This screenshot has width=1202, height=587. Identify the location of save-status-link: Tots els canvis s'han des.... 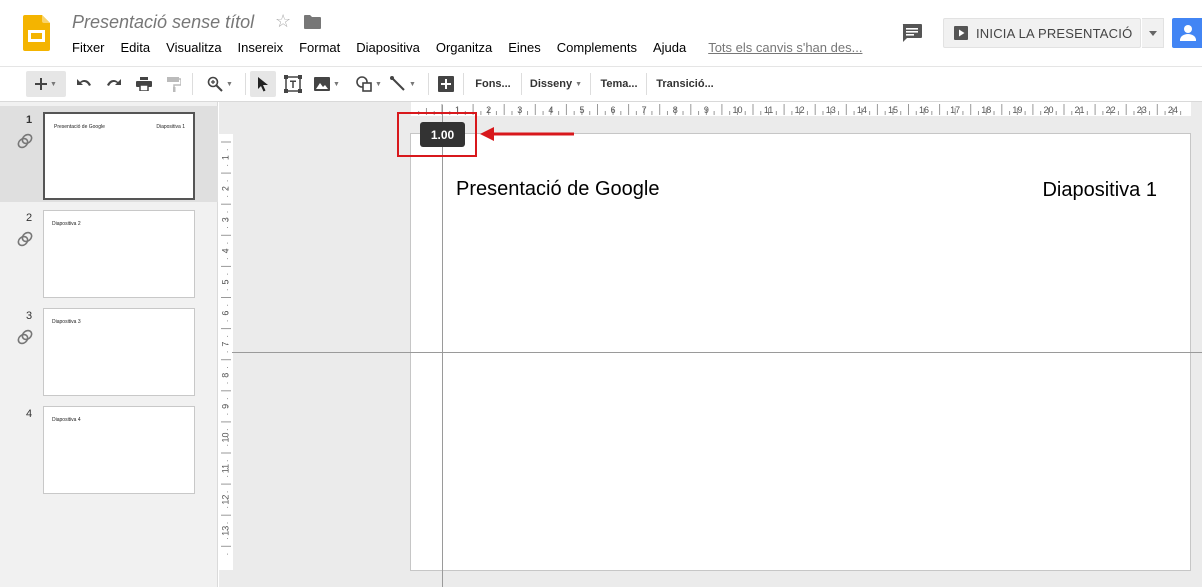
(778, 48).